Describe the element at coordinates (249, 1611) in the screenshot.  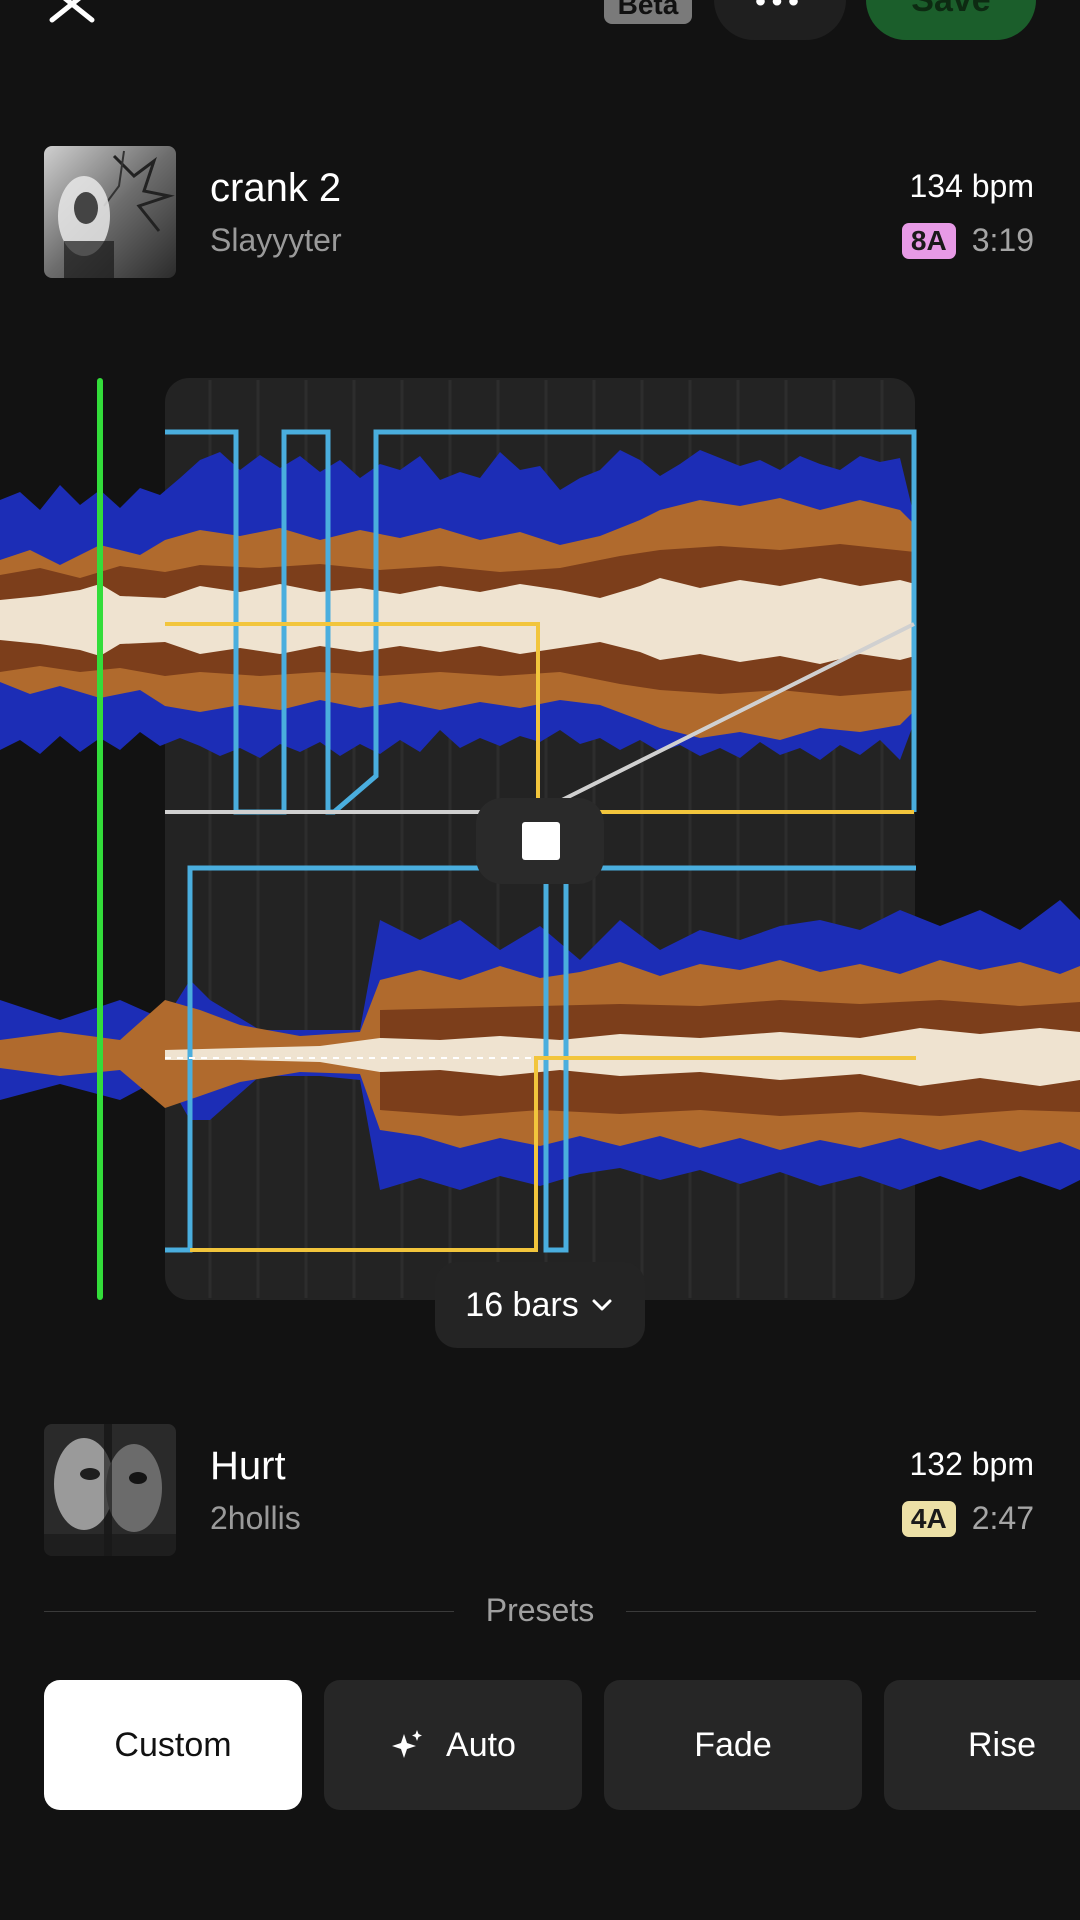
I see `presets-divider-left` at that location.